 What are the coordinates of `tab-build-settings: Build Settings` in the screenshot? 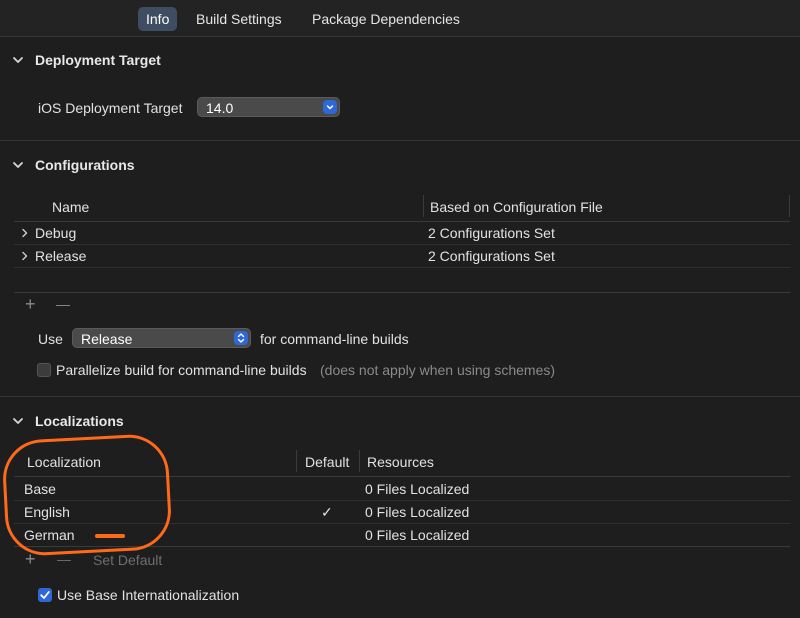 It's located at (239, 19).